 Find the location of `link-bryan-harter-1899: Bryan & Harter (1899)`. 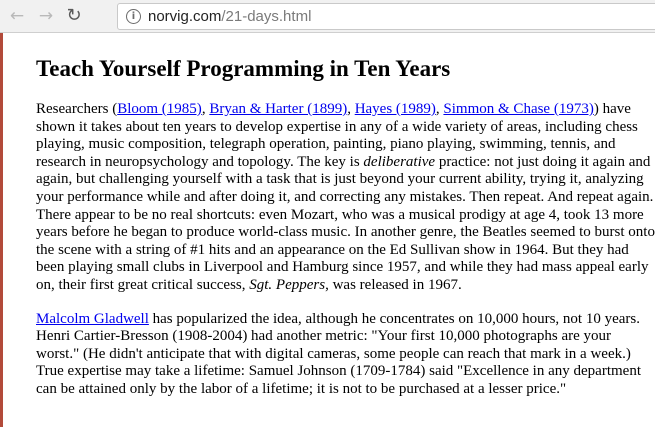

link-bryan-harter-1899: Bryan & Harter (1899) is located at coordinates (278, 109).